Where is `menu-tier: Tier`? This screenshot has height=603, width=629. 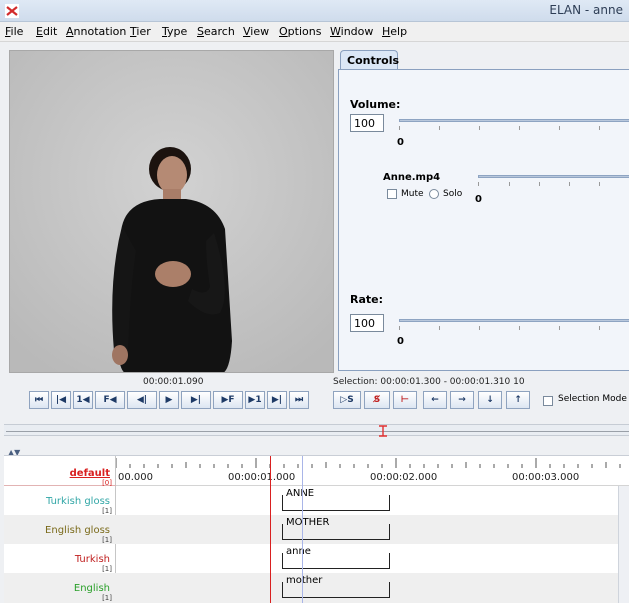 menu-tier: Tier is located at coordinates (140, 31).